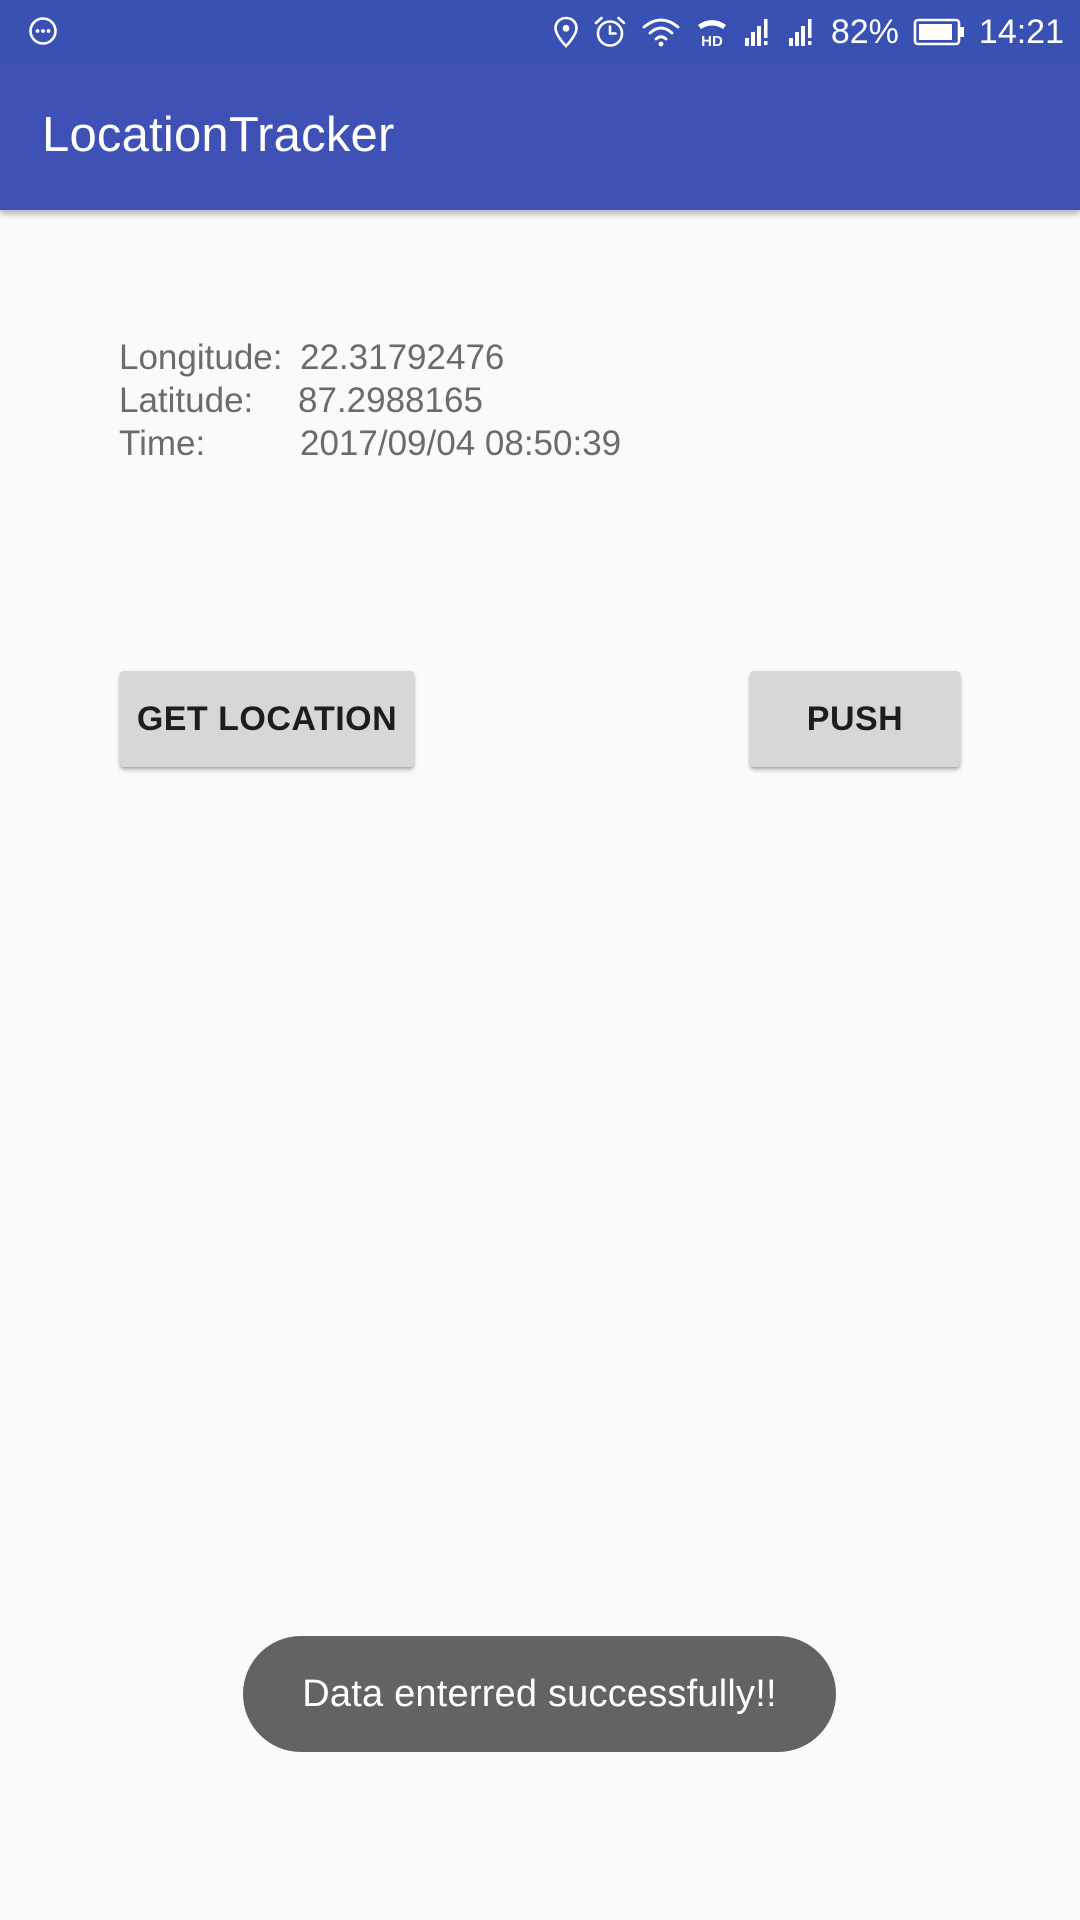 This screenshot has width=1080, height=1920. Describe the element at coordinates (267, 719) in the screenshot. I see `get-location-button: GET LOCATION` at that location.